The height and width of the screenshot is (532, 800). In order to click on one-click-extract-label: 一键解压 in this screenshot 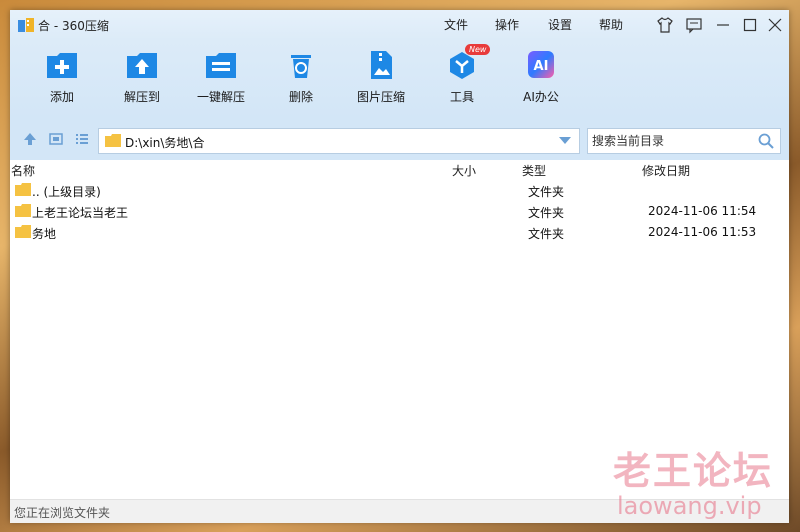, I will do `click(220, 97)`.